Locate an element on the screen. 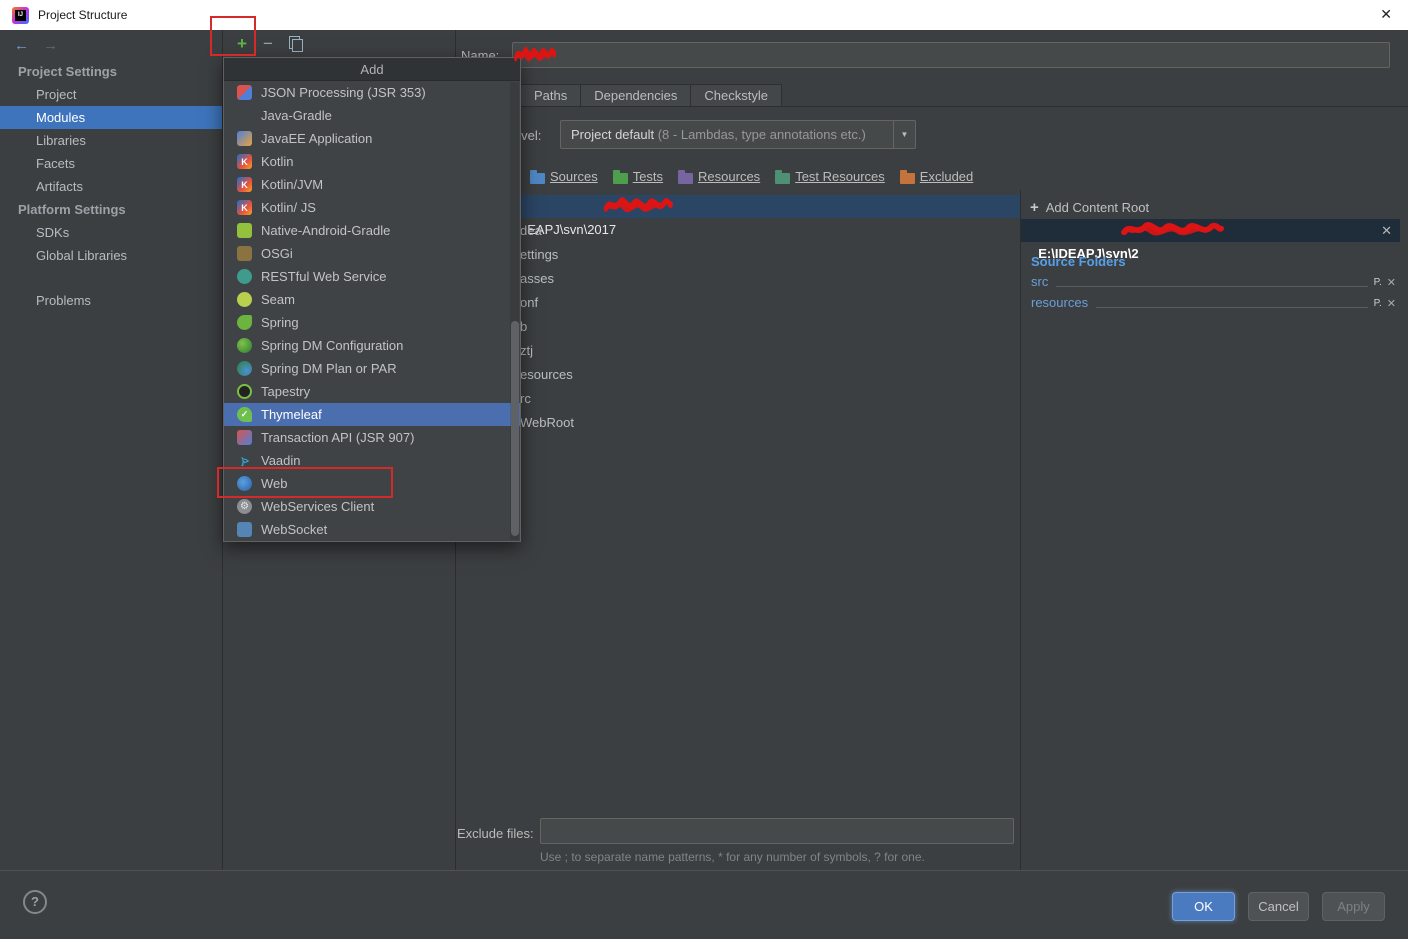  popup-menu-item: Transaction API (JSR 907) is located at coordinates (372, 437).